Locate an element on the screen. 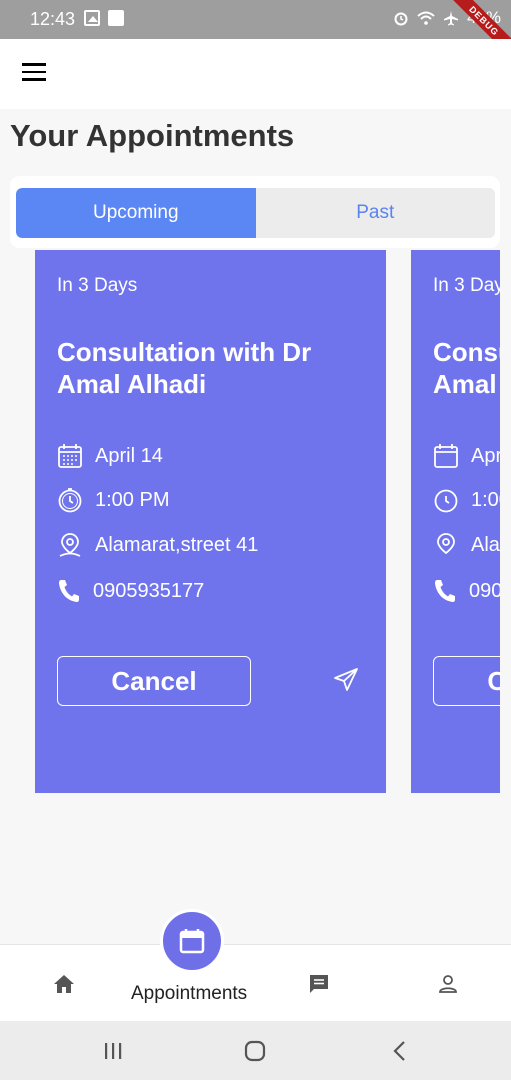 The width and height of the screenshot is (511, 1080). airplane-mode-icon is located at coordinates (450, 18).